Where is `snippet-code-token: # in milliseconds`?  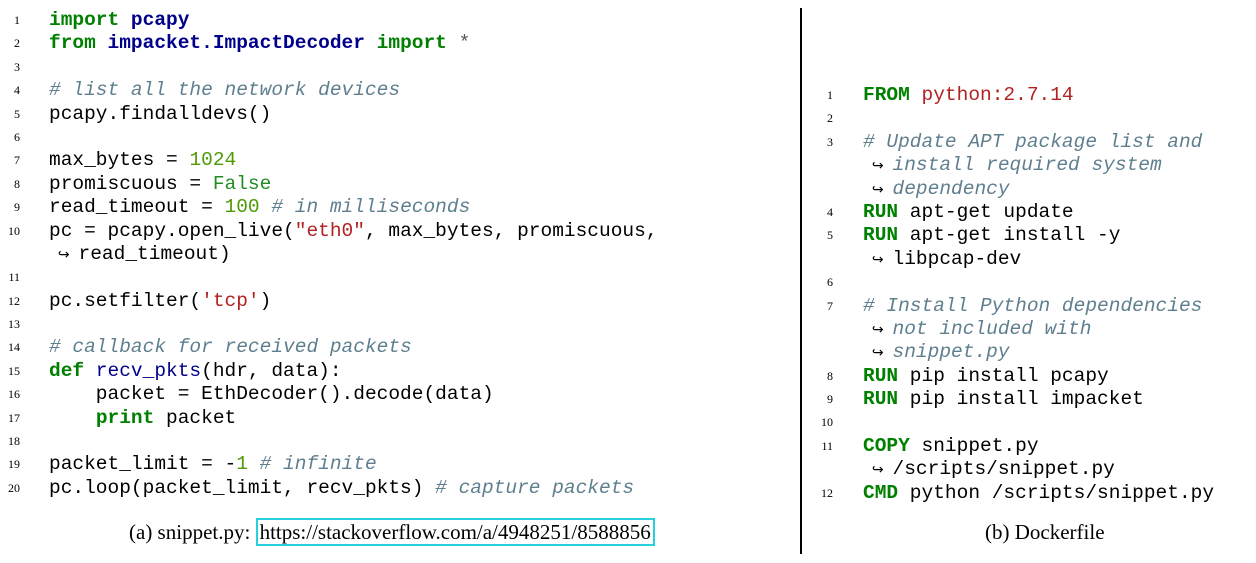
snippet-code-token: # in milliseconds is located at coordinates (365, 207).